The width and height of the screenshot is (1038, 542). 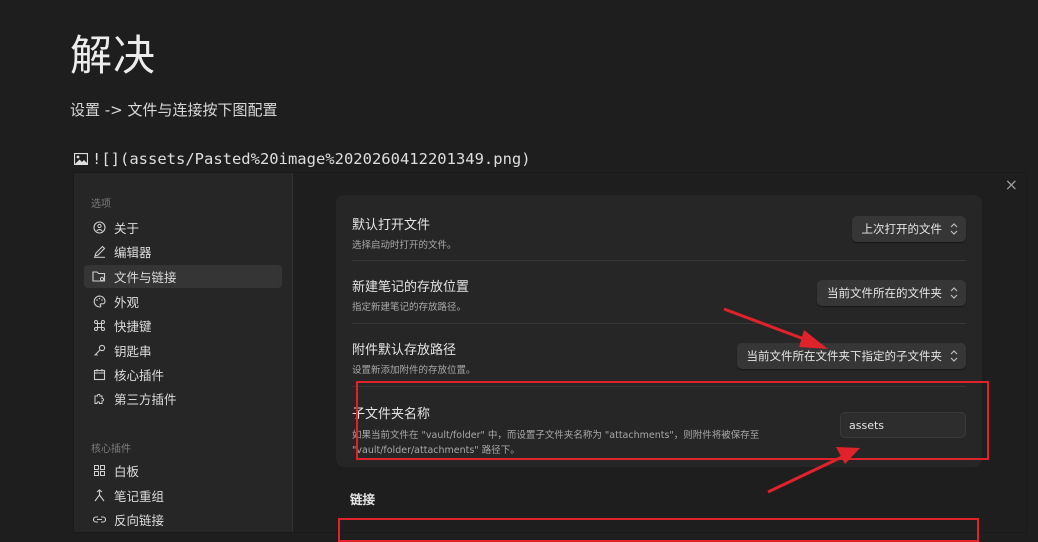 I want to click on command-icon, so click(x=99, y=326).